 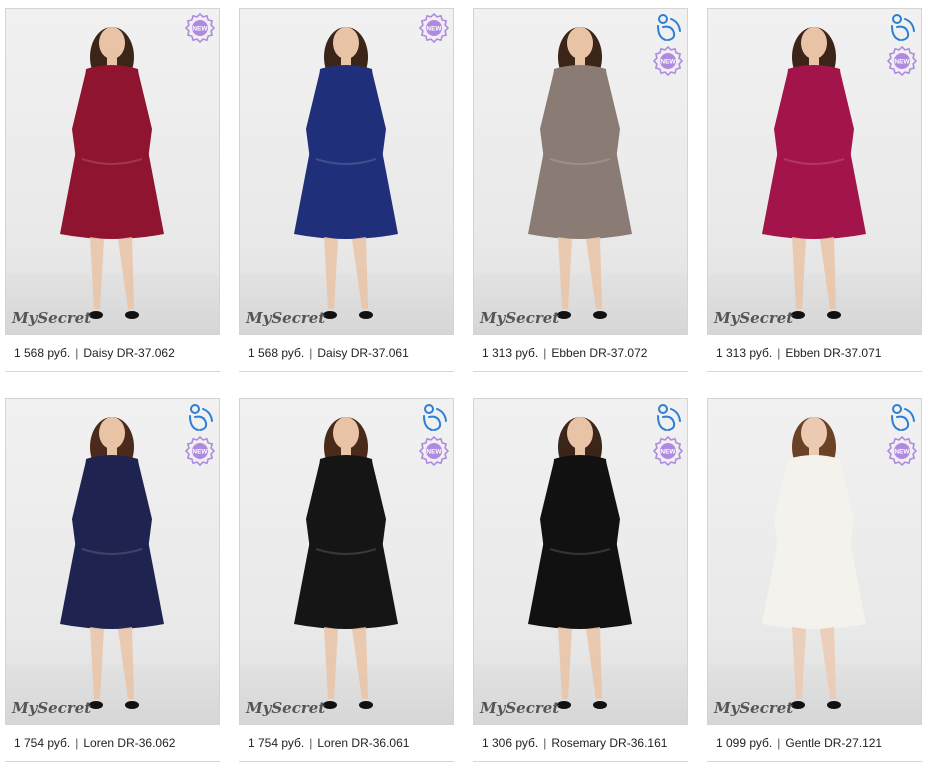 I want to click on product-card: MySecret NEW 1 313 руб. | Ebben DR-37.071, so click(x=814, y=190).